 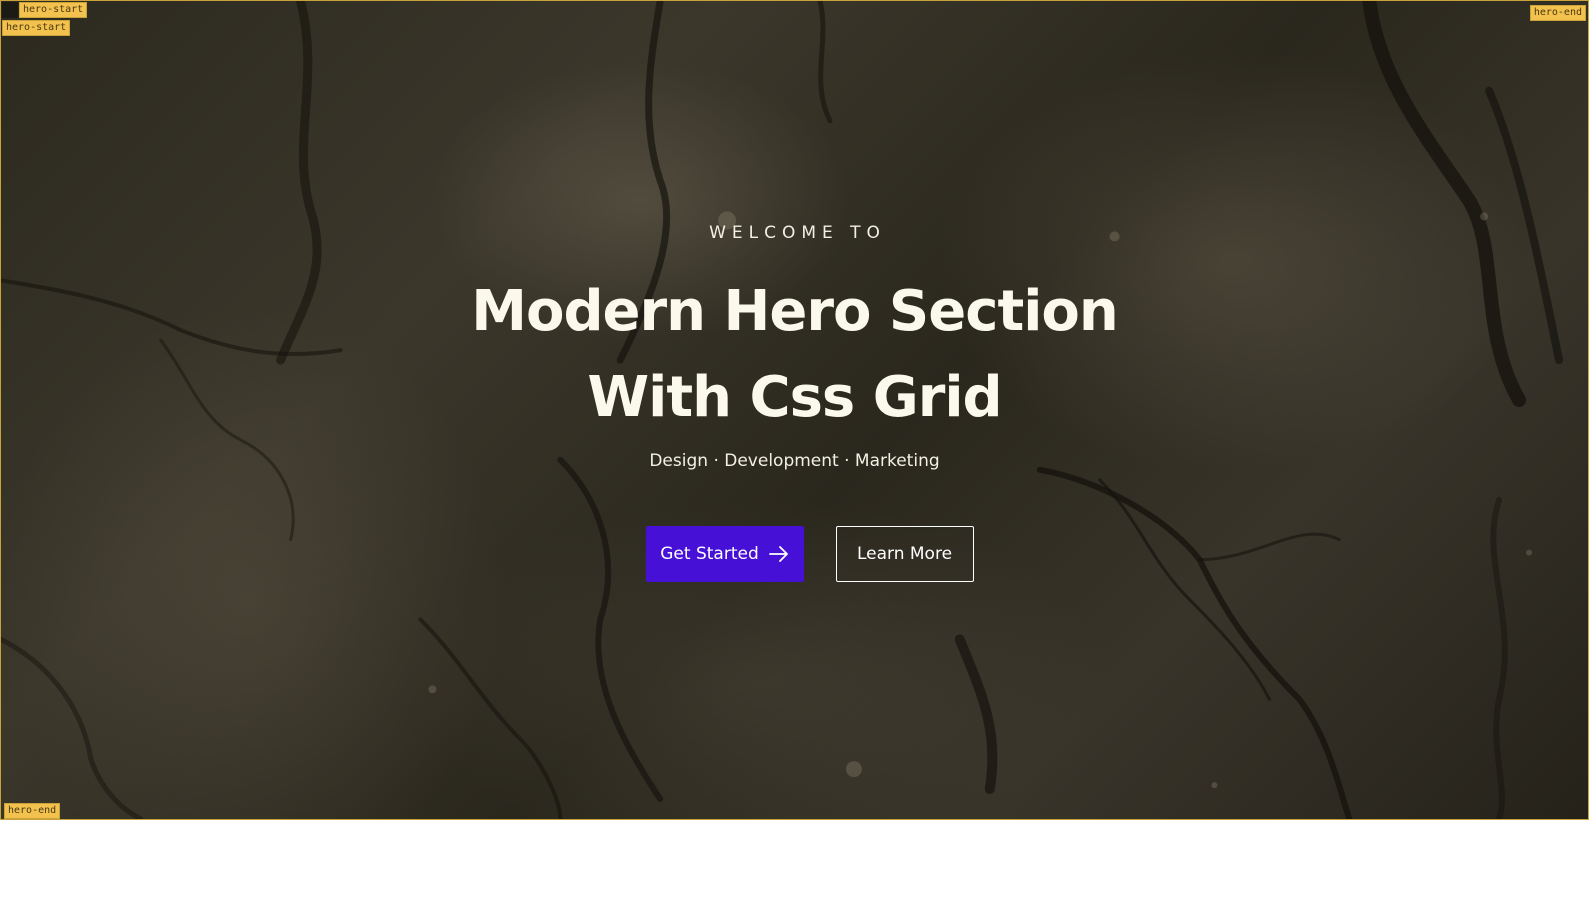 What do you see at coordinates (778, 554) in the screenshot?
I see `arrow-right-icon` at bounding box center [778, 554].